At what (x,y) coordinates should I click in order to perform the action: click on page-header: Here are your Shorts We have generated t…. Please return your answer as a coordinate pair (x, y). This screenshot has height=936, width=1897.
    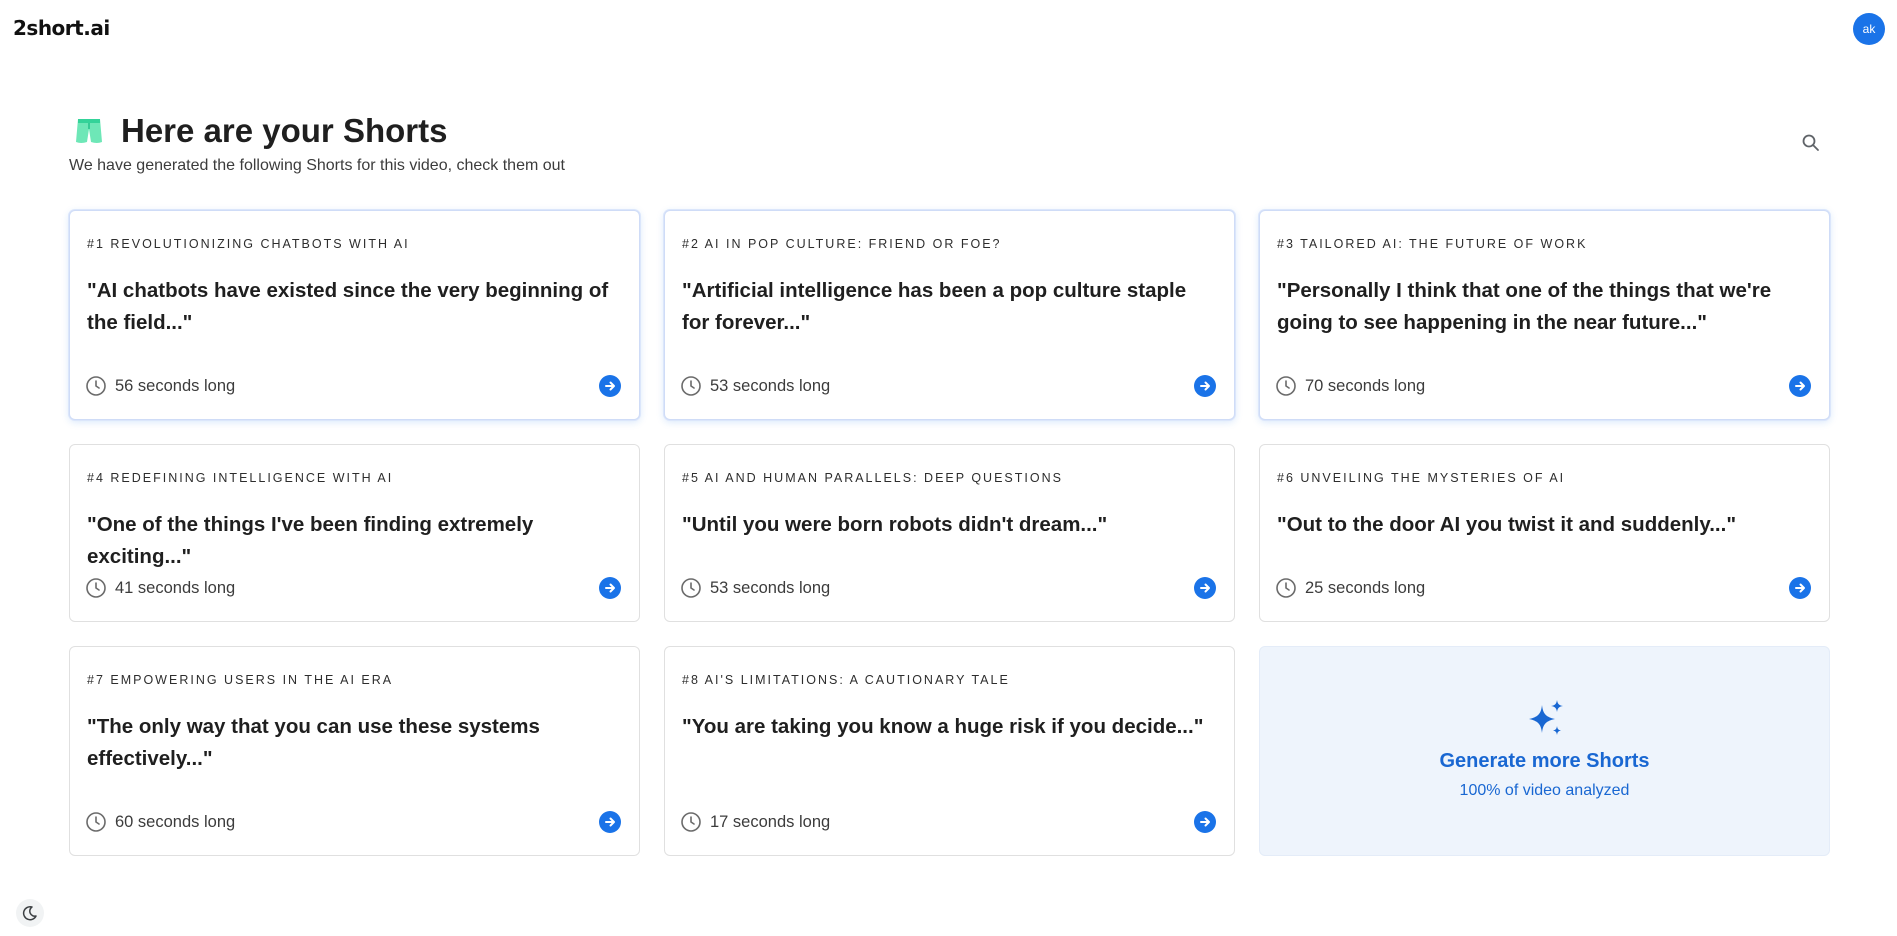
    Looking at the image, I should click on (950, 145).